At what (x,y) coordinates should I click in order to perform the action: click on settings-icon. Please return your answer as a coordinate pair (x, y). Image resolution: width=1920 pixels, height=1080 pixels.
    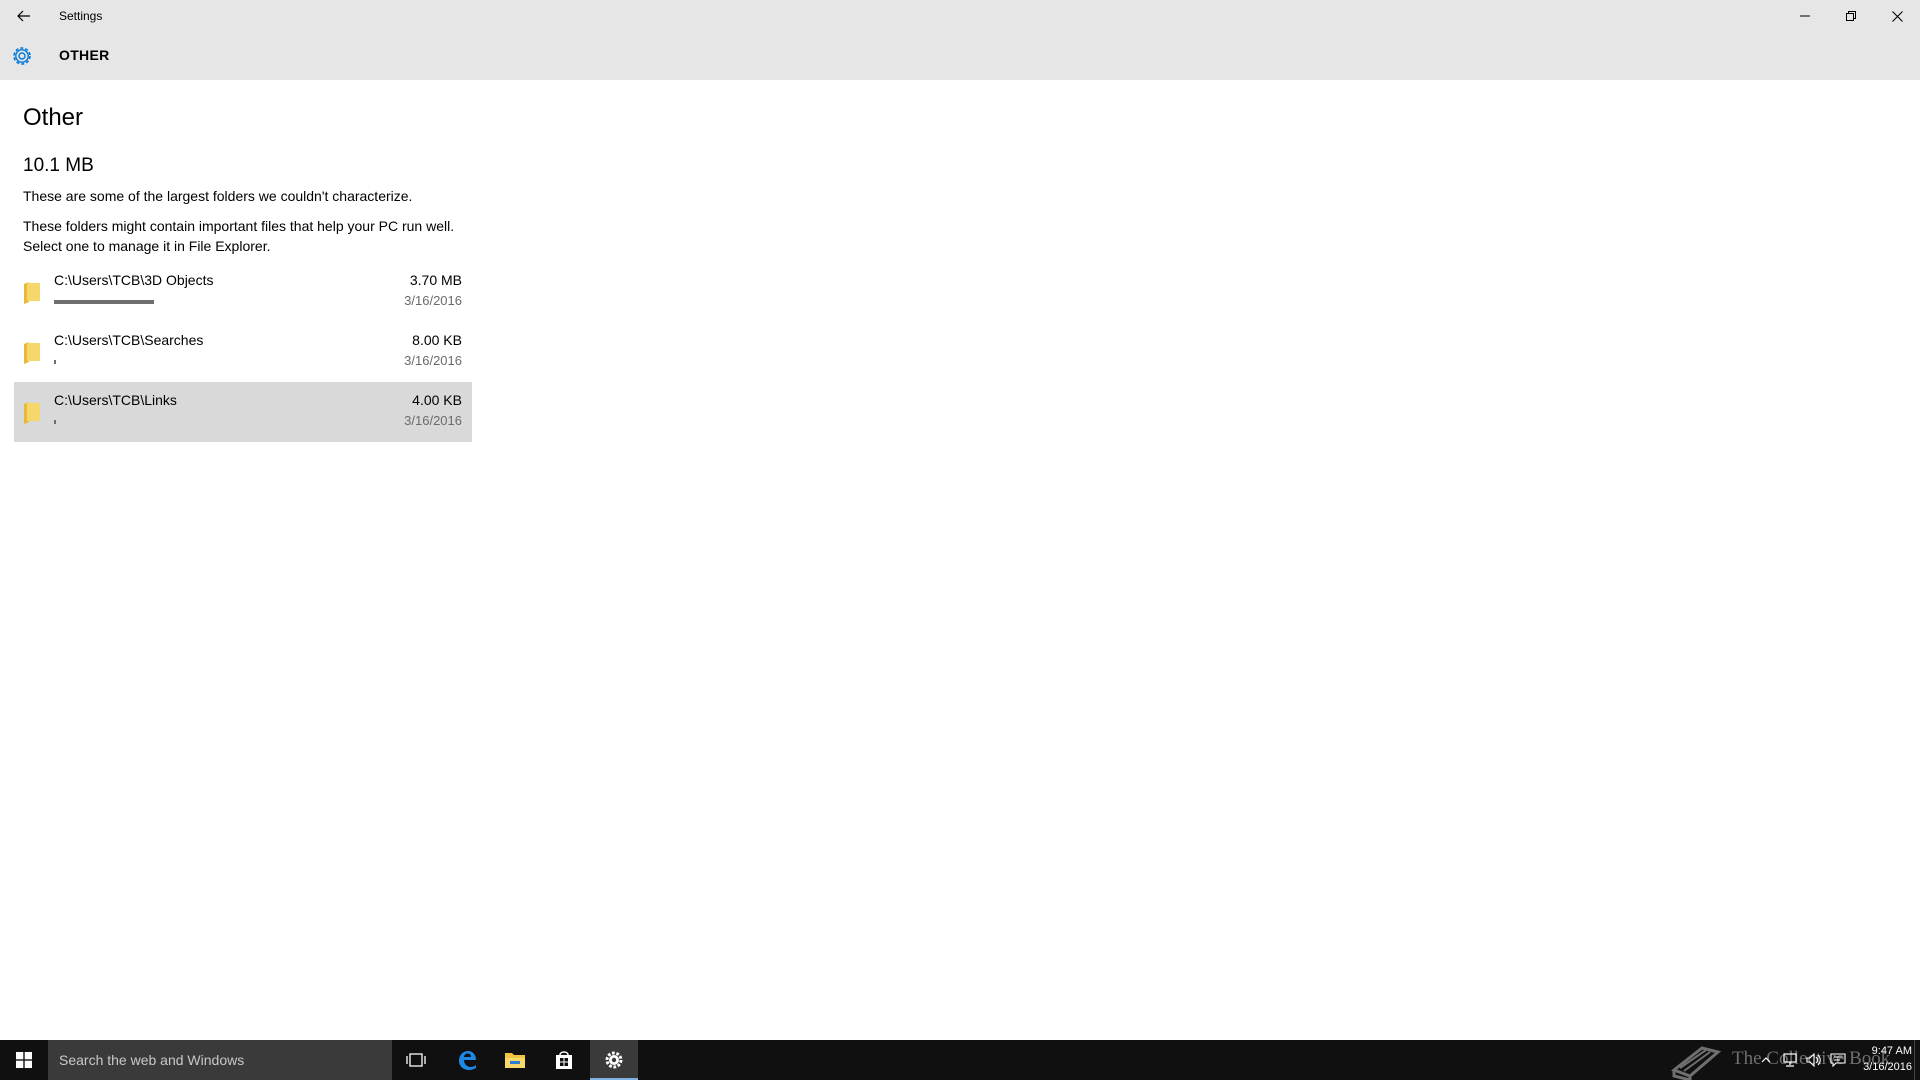
    Looking at the image, I should click on (614, 1060).